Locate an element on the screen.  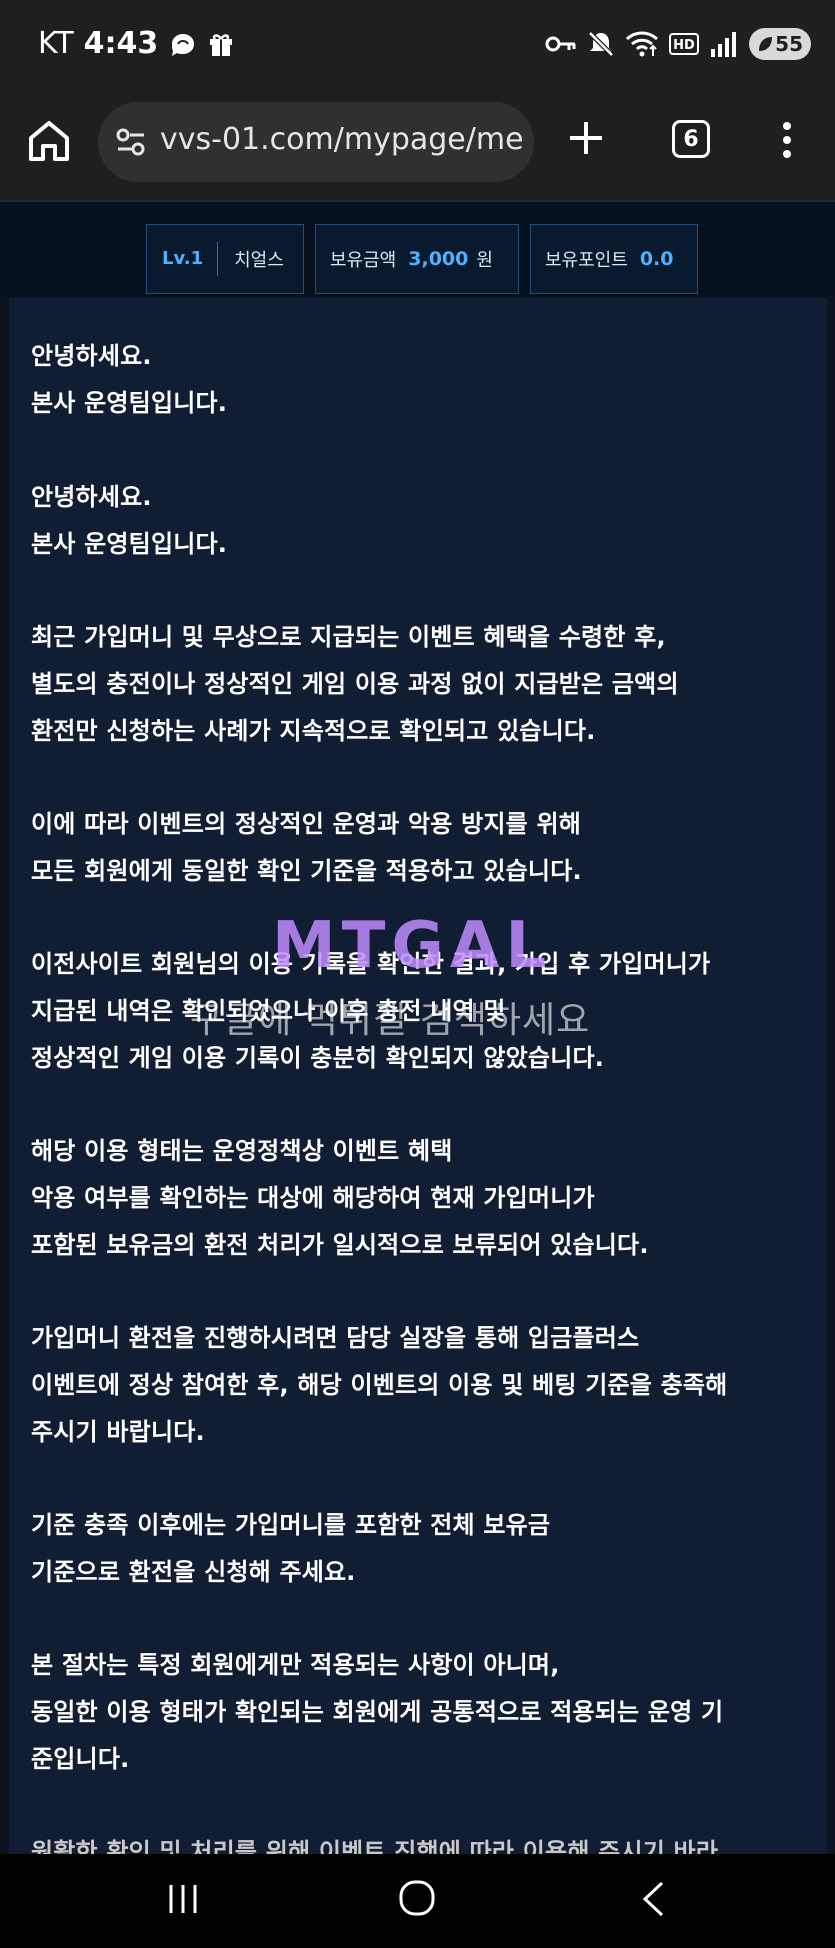
points-box: 보유포인트 0.0 is located at coordinates (614, 259).